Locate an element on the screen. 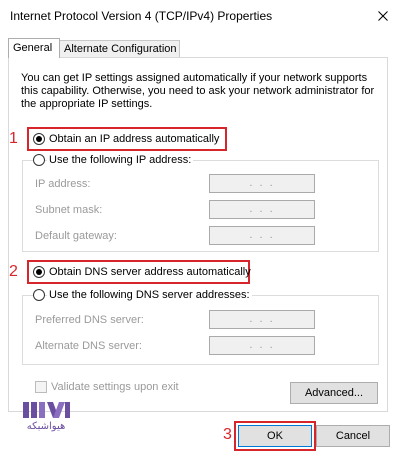 Image resolution: width=402 pixels, height=457 pixels. radio-obtain-dns-auto is located at coordinates (39, 272).